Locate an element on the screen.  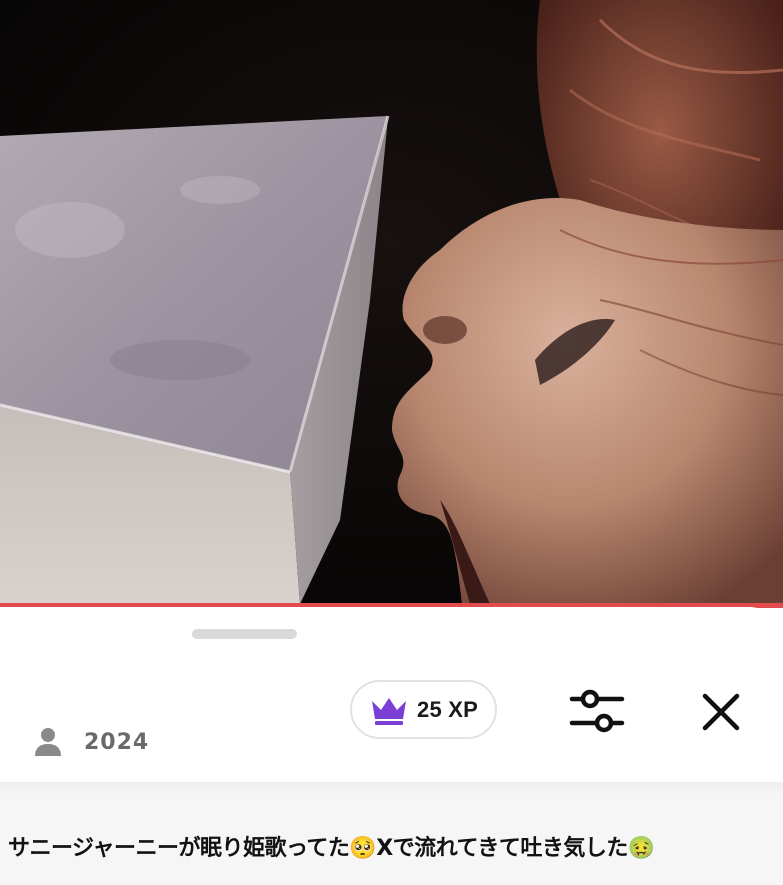
close-icon is located at coordinates (721, 712).